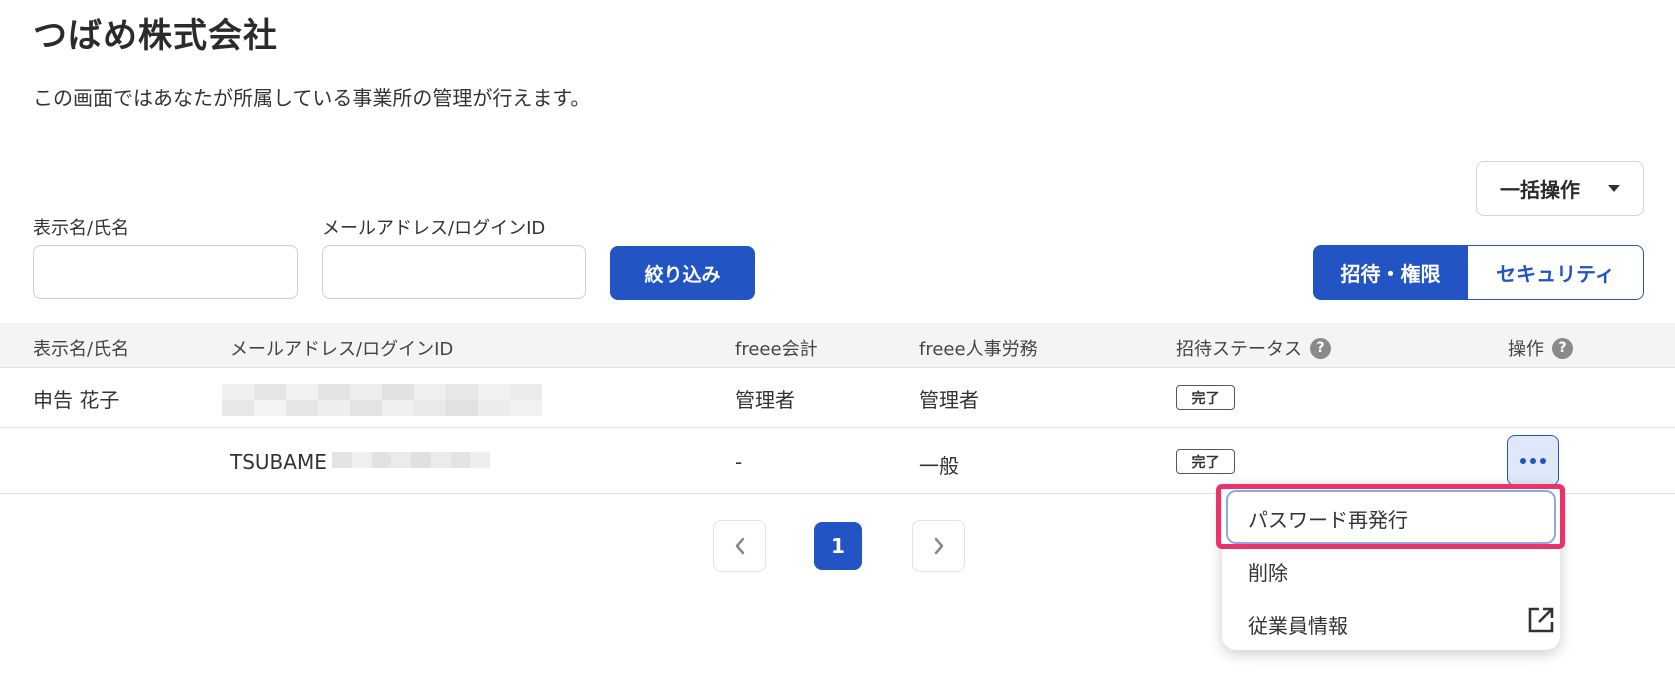  Describe the element at coordinates (1268, 571) in the screenshot. I see `menu-item-delete: 削除` at that location.